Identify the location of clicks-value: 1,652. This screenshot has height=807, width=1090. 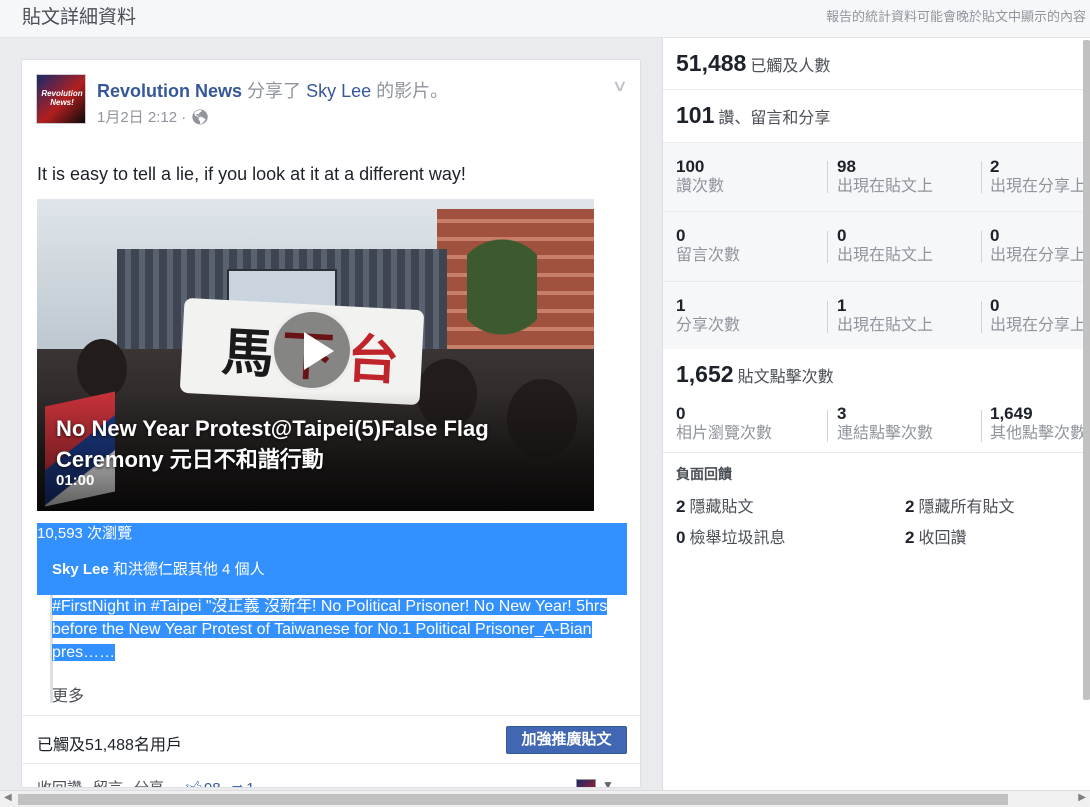
(705, 374).